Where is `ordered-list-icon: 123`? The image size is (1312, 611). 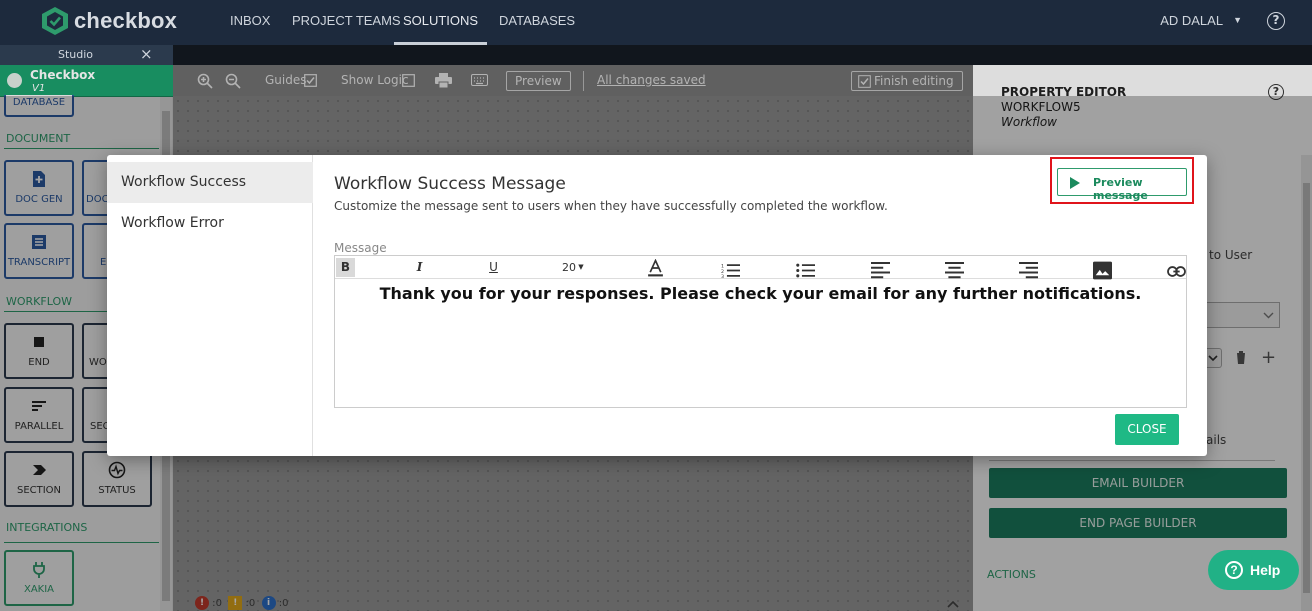 ordered-list-icon: 123 is located at coordinates (730, 270).